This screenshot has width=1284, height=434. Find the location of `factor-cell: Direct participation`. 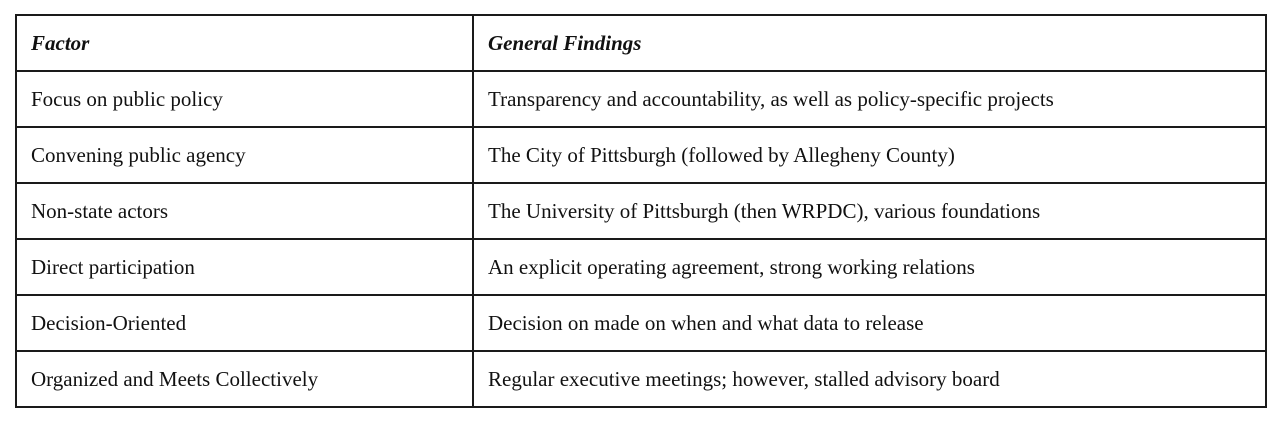

factor-cell: Direct participation is located at coordinates (244, 267).